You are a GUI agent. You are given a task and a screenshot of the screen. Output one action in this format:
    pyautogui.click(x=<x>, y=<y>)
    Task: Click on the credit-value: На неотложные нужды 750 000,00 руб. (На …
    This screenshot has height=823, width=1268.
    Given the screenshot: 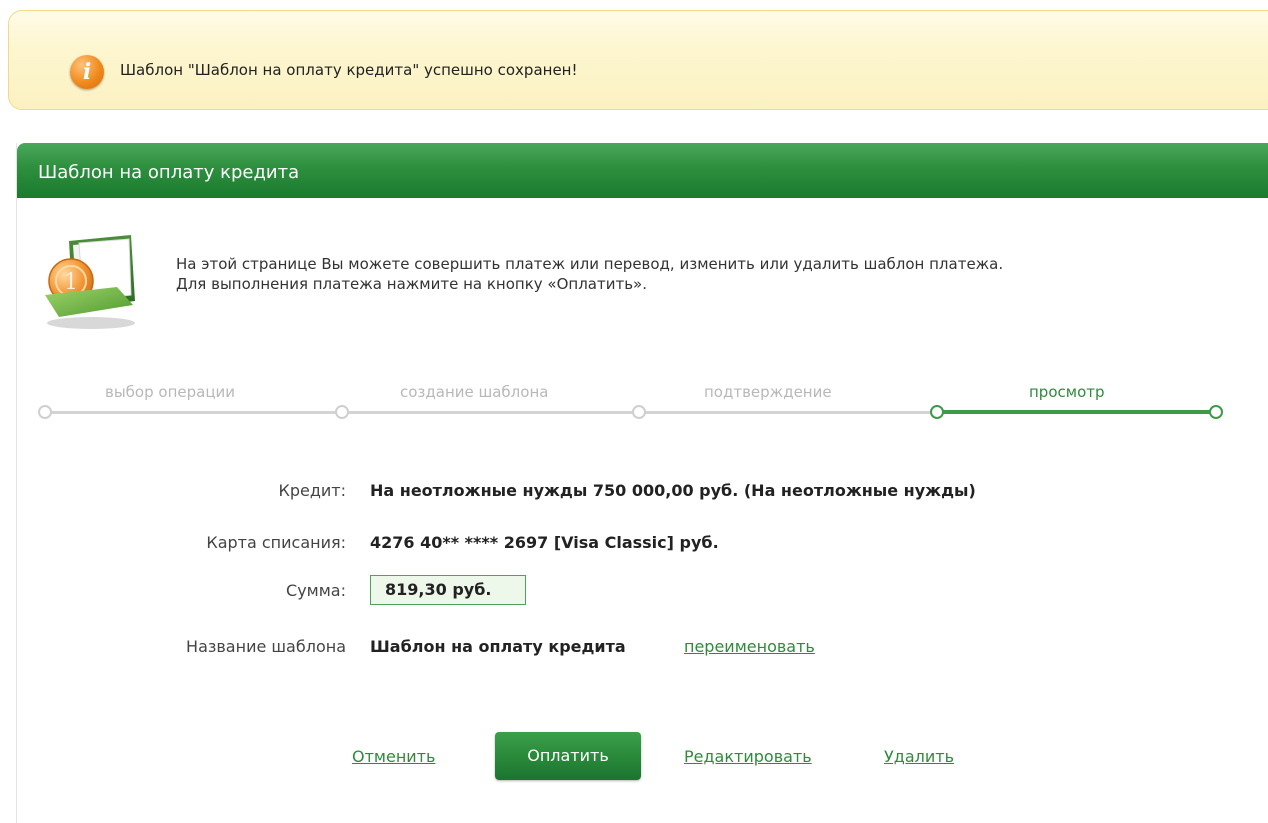 What is the action you would take?
    pyautogui.click(x=673, y=490)
    